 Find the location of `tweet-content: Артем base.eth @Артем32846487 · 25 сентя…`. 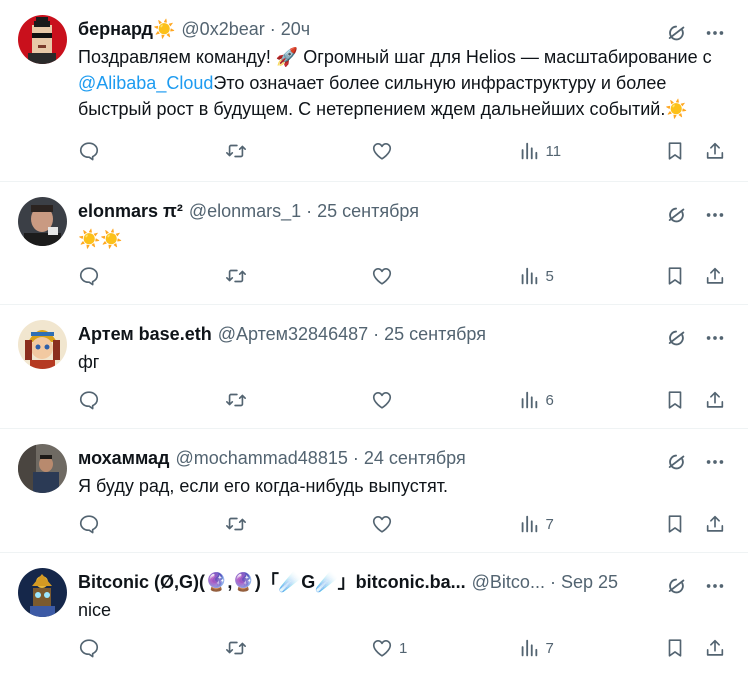

tweet-content: Артем base.eth @Артем32846487 · 25 сентя… is located at coordinates (403, 349).